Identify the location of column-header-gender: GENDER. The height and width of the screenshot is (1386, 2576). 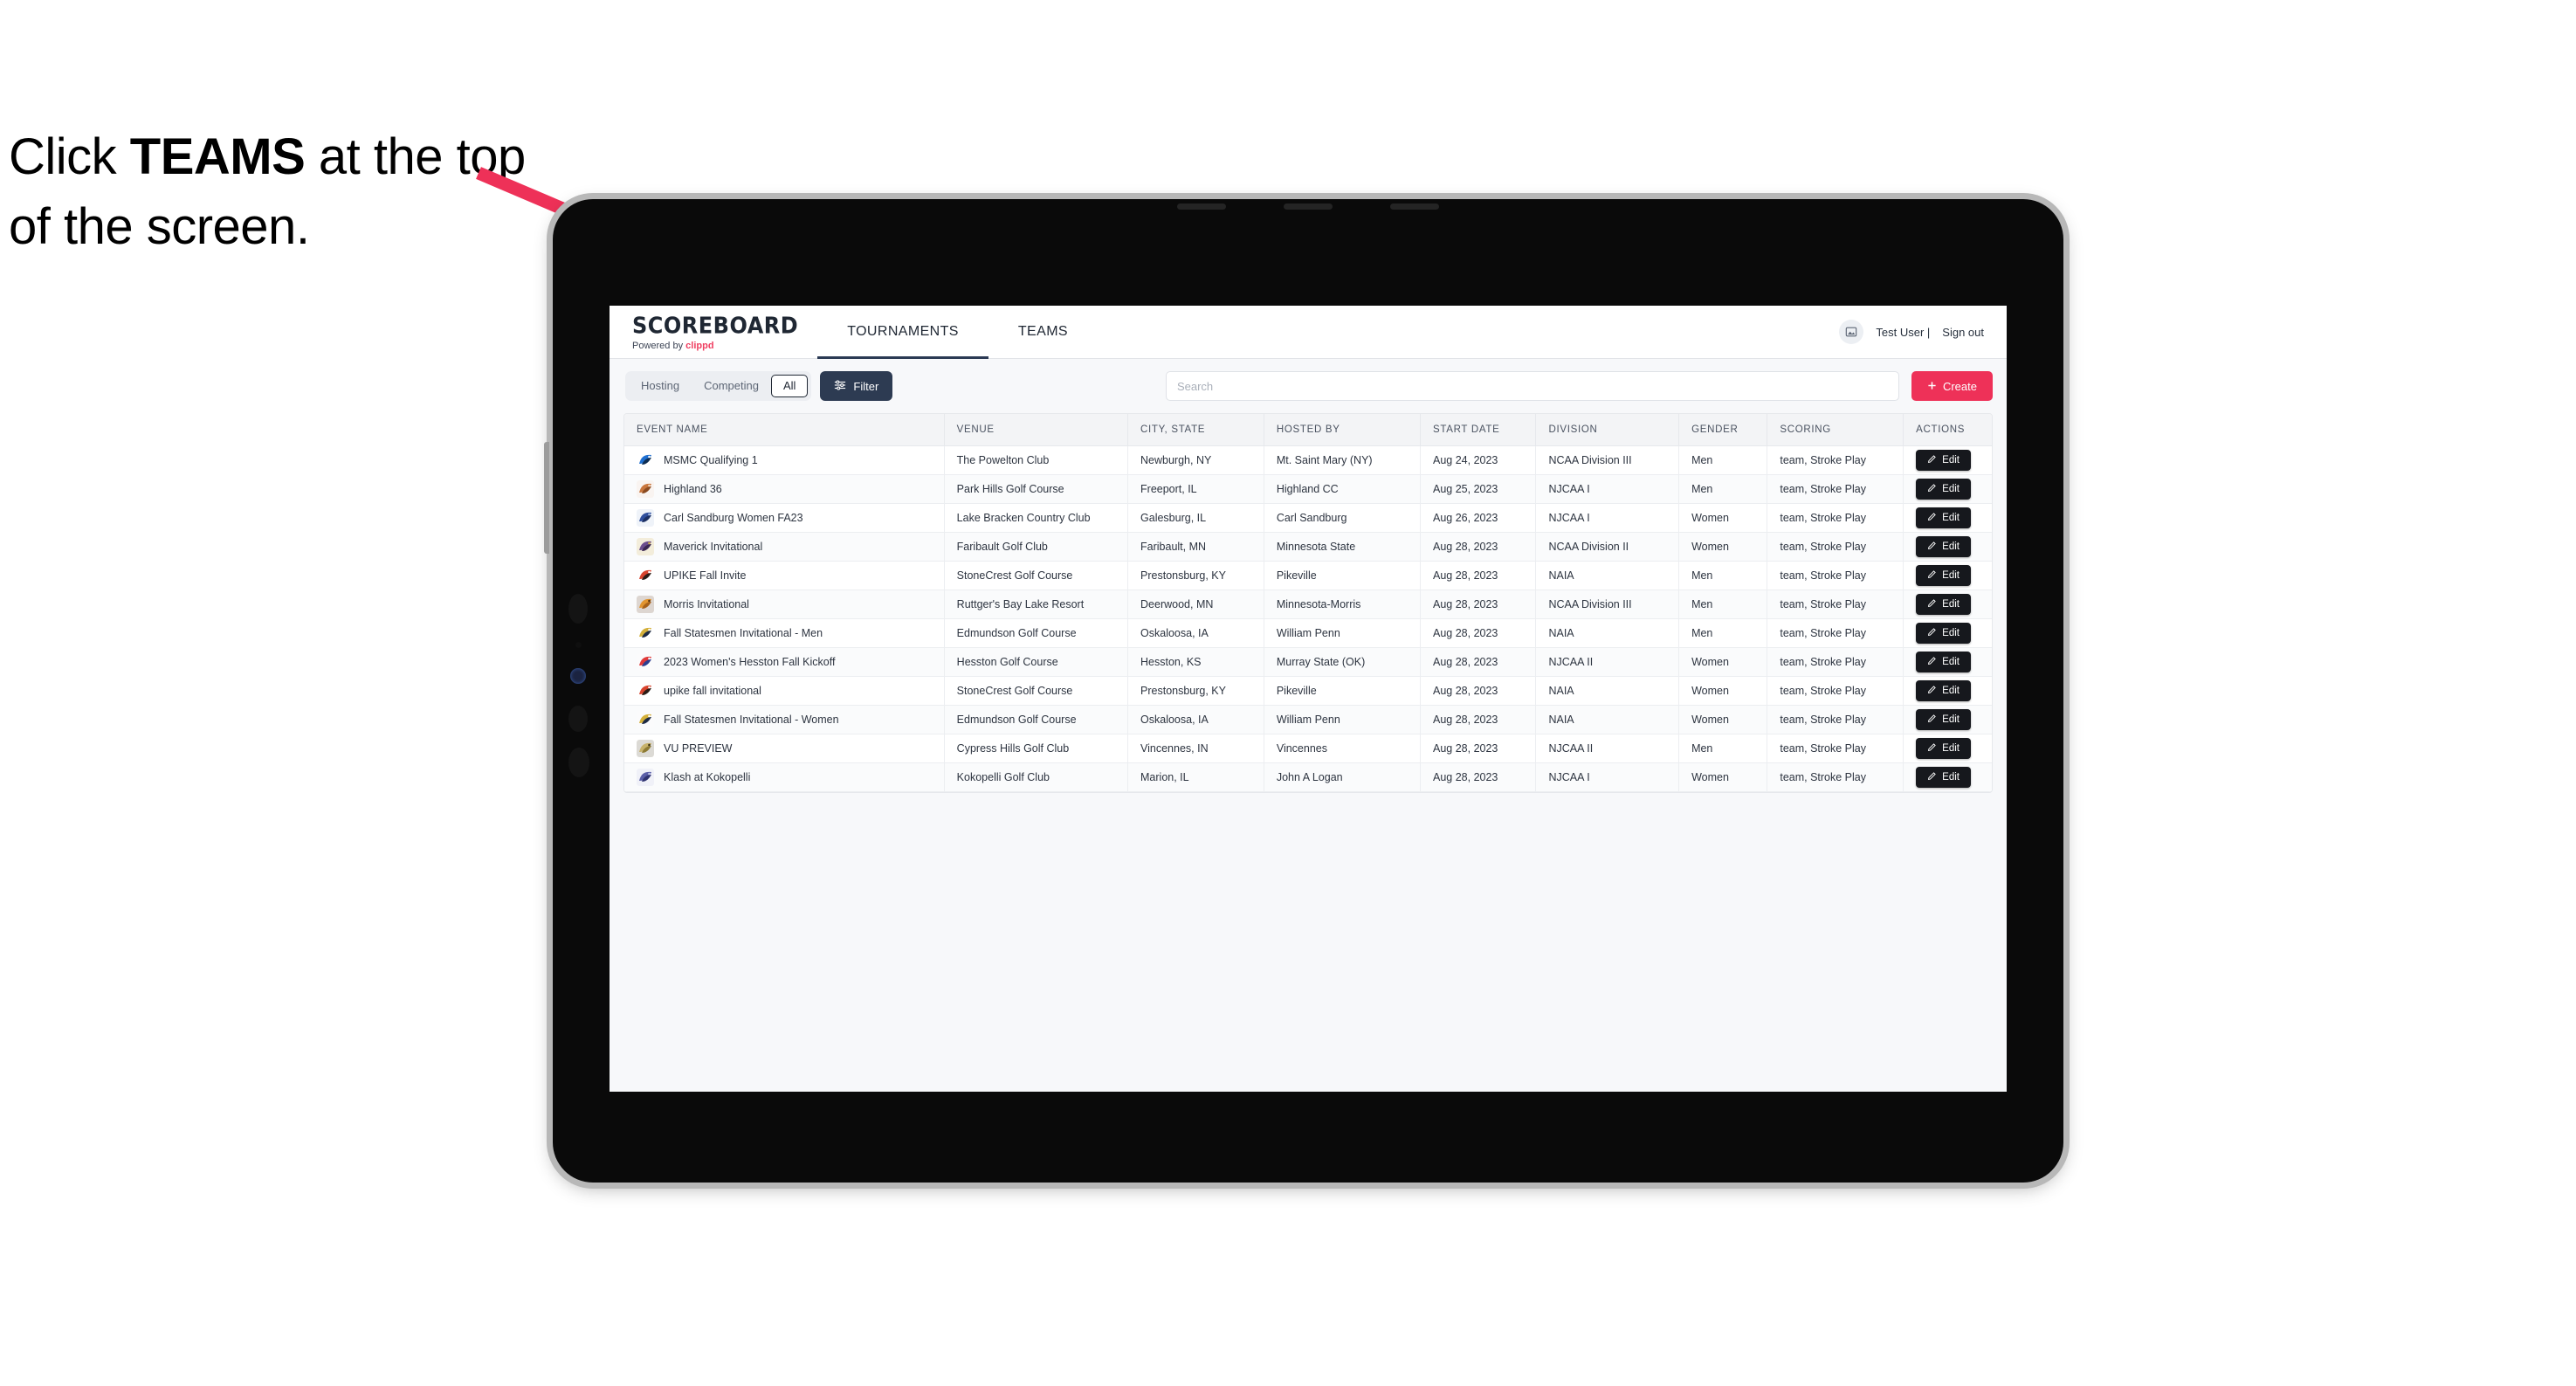
(1723, 430).